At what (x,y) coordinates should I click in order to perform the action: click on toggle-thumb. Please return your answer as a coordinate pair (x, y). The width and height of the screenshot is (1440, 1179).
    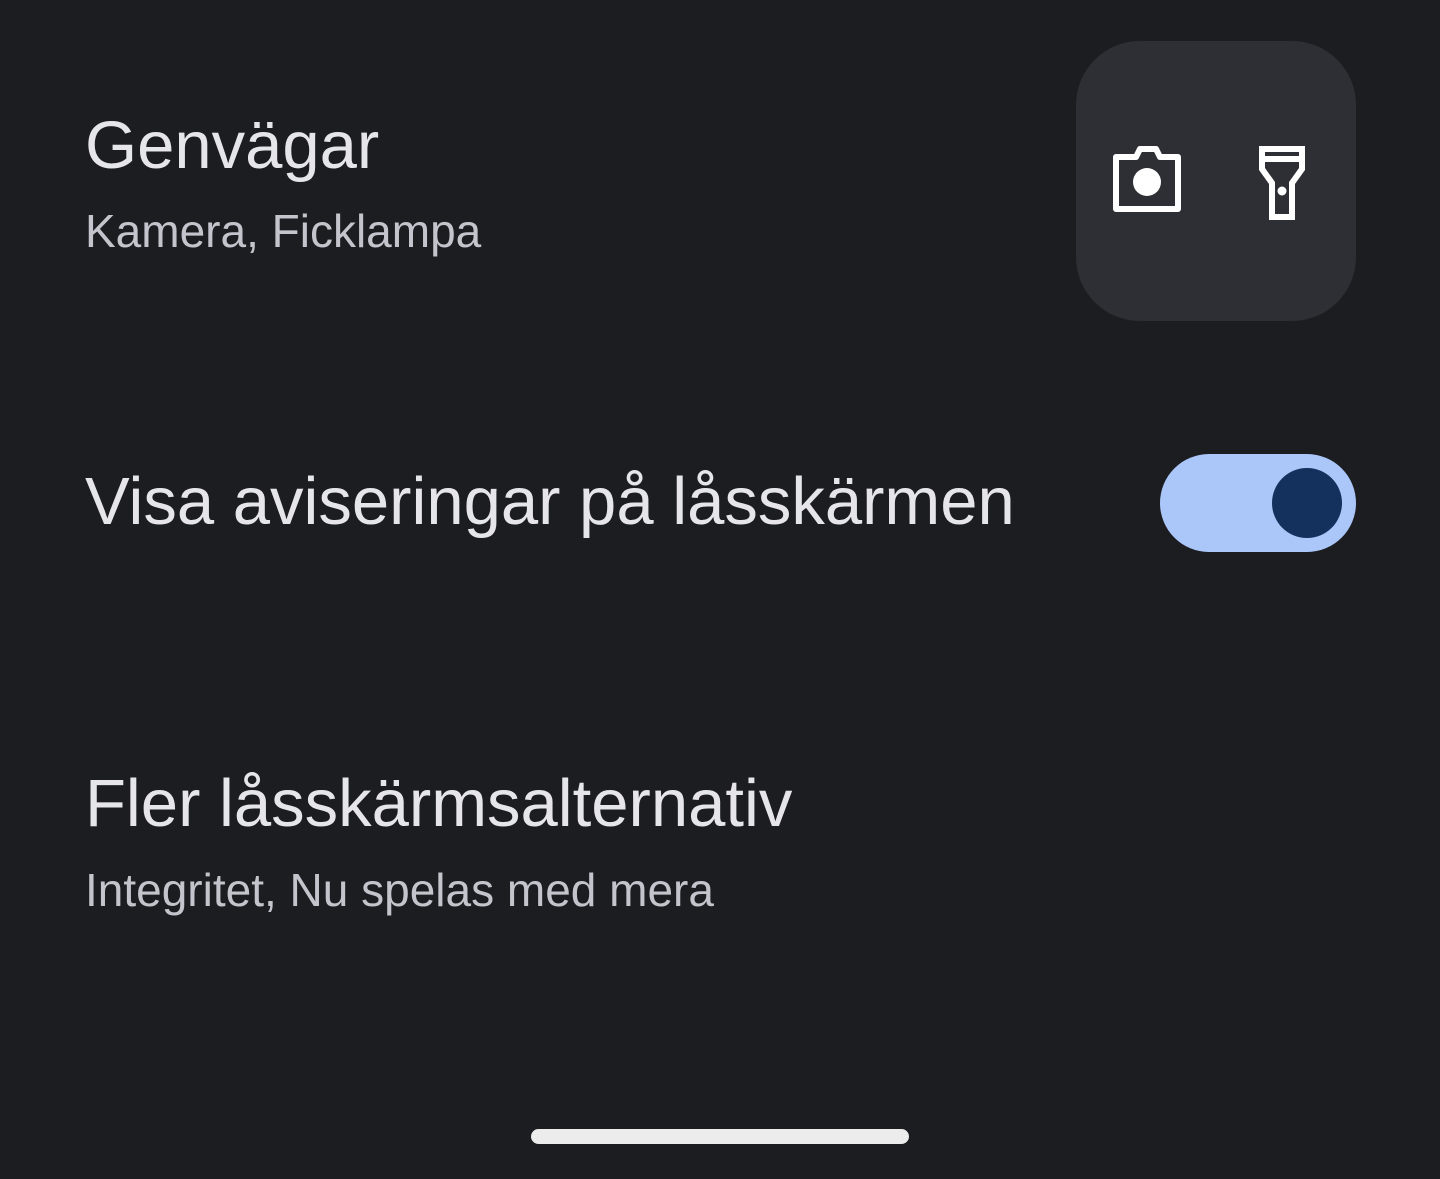
    Looking at the image, I should click on (1307, 503).